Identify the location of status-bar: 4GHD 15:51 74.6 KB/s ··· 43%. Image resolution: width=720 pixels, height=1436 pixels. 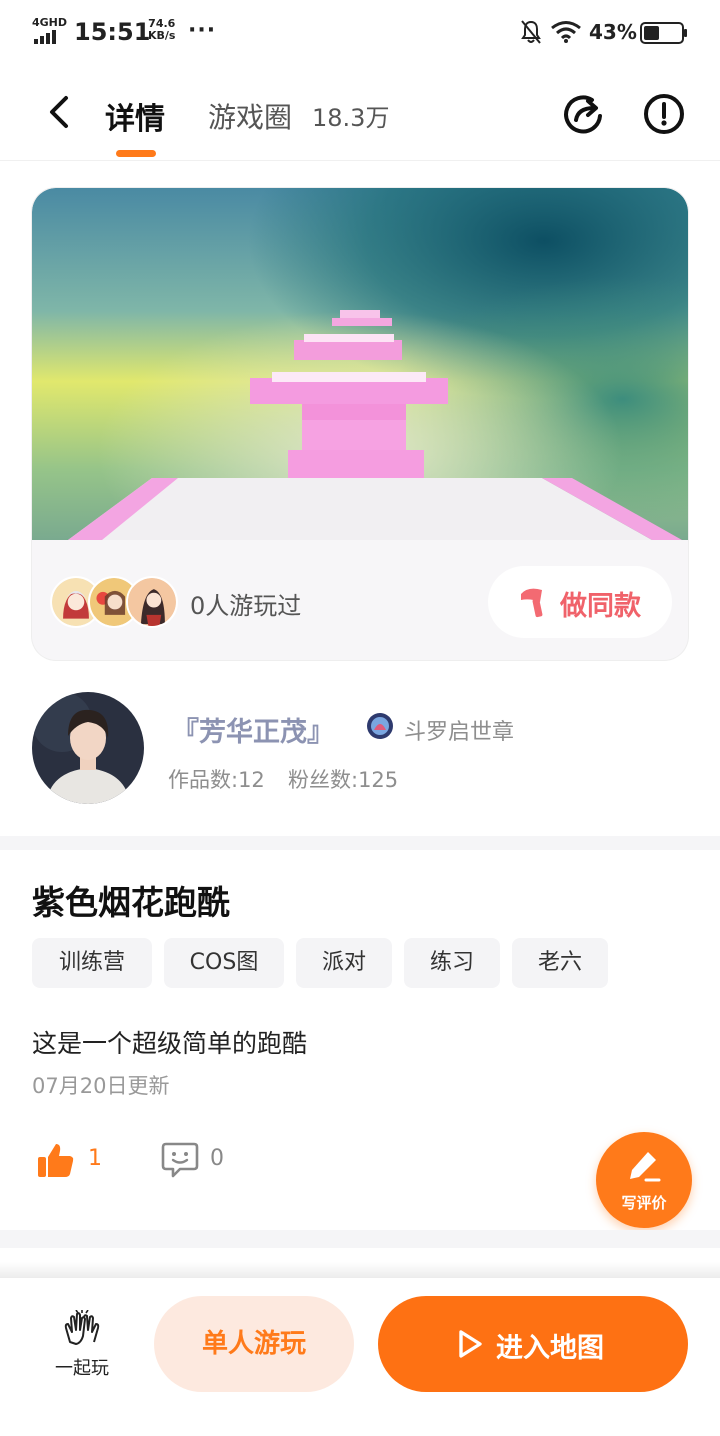
(360, 32).